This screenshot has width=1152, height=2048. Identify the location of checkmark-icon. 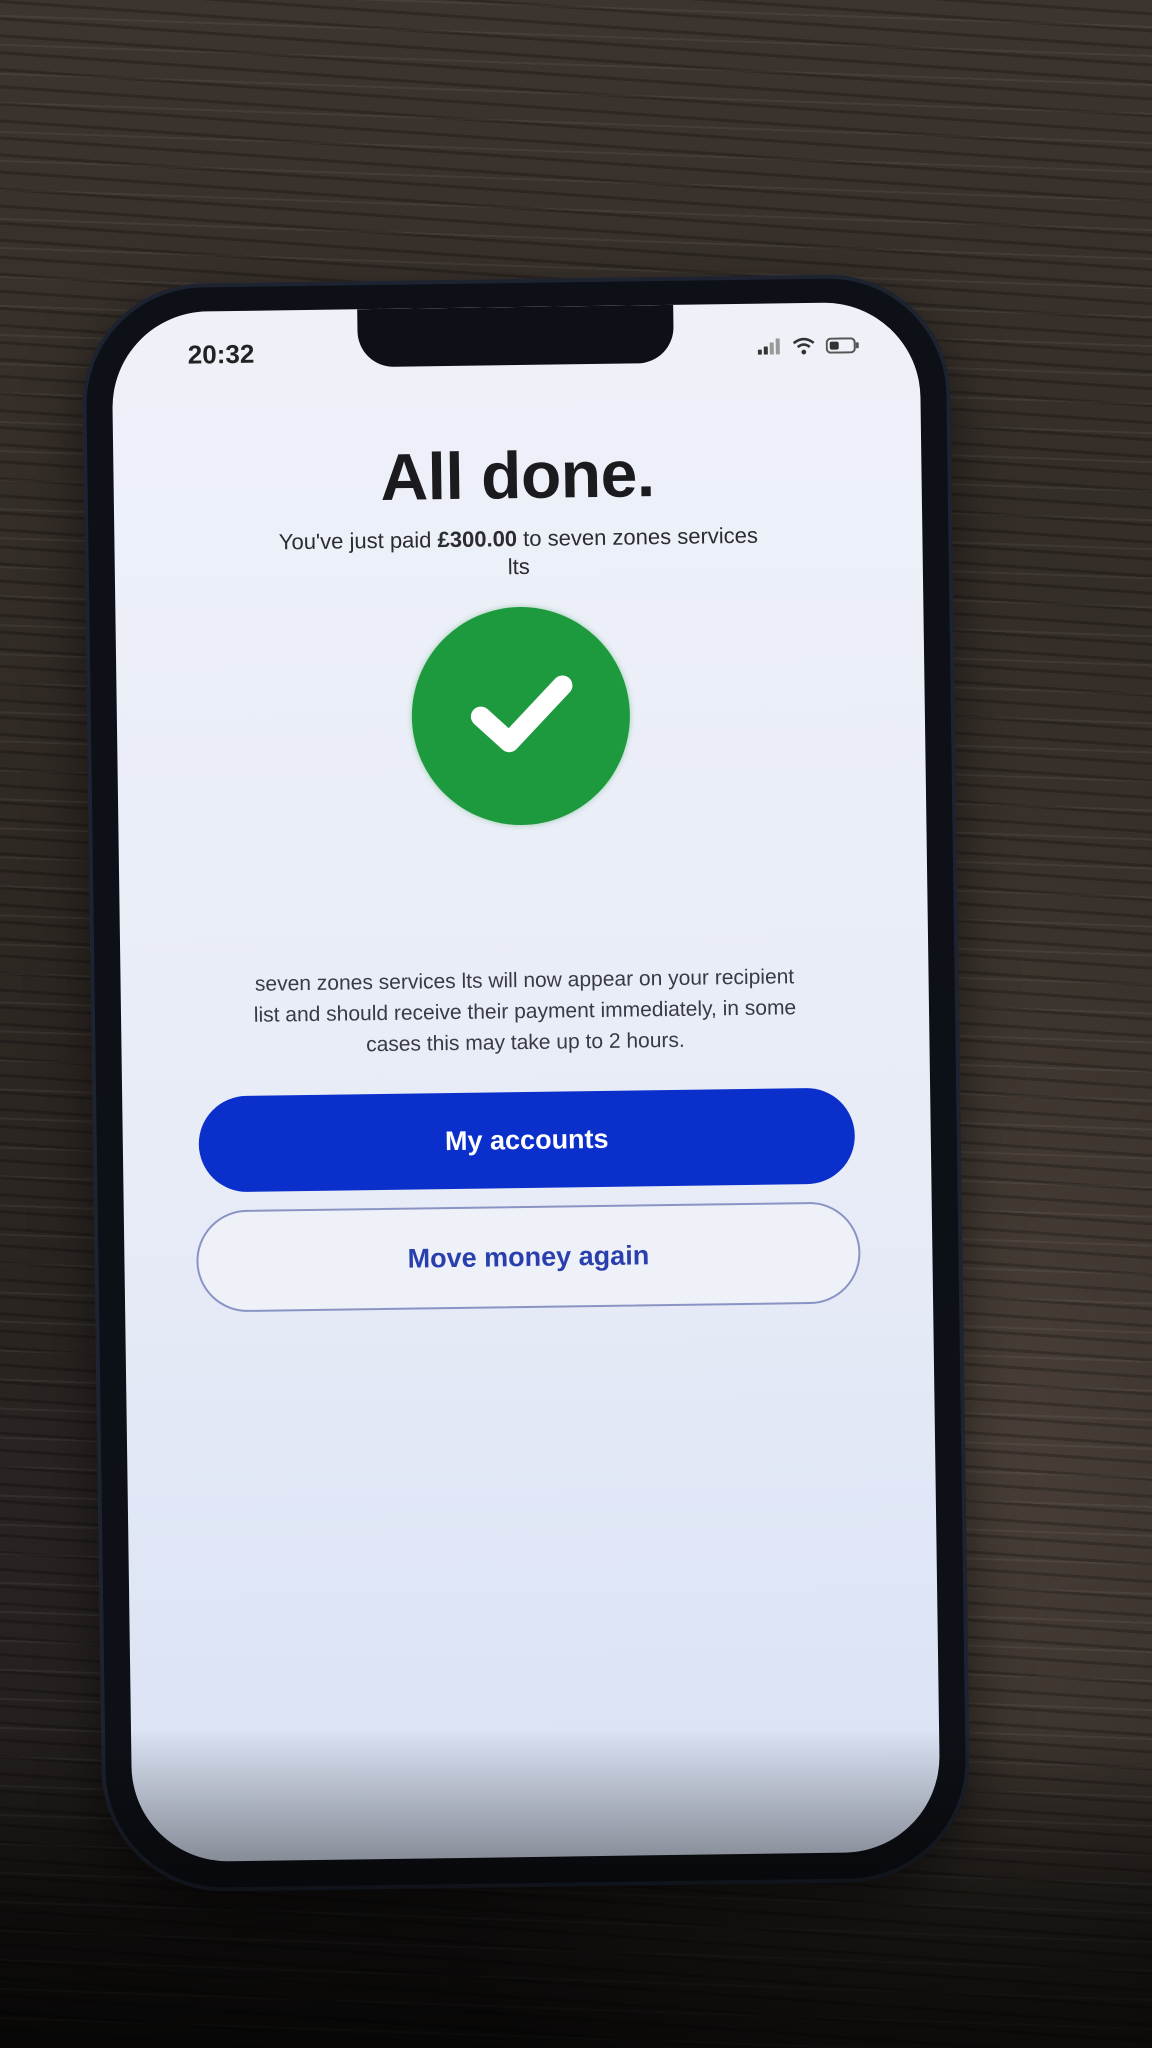
(520, 716).